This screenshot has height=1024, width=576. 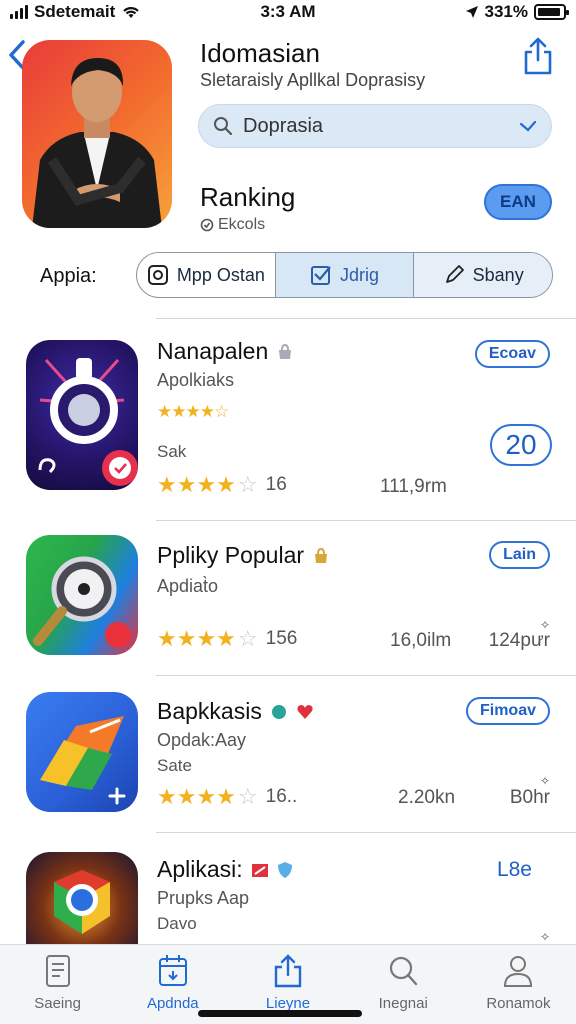 I want to click on item-title: Nanapalen, so click(x=225, y=351).